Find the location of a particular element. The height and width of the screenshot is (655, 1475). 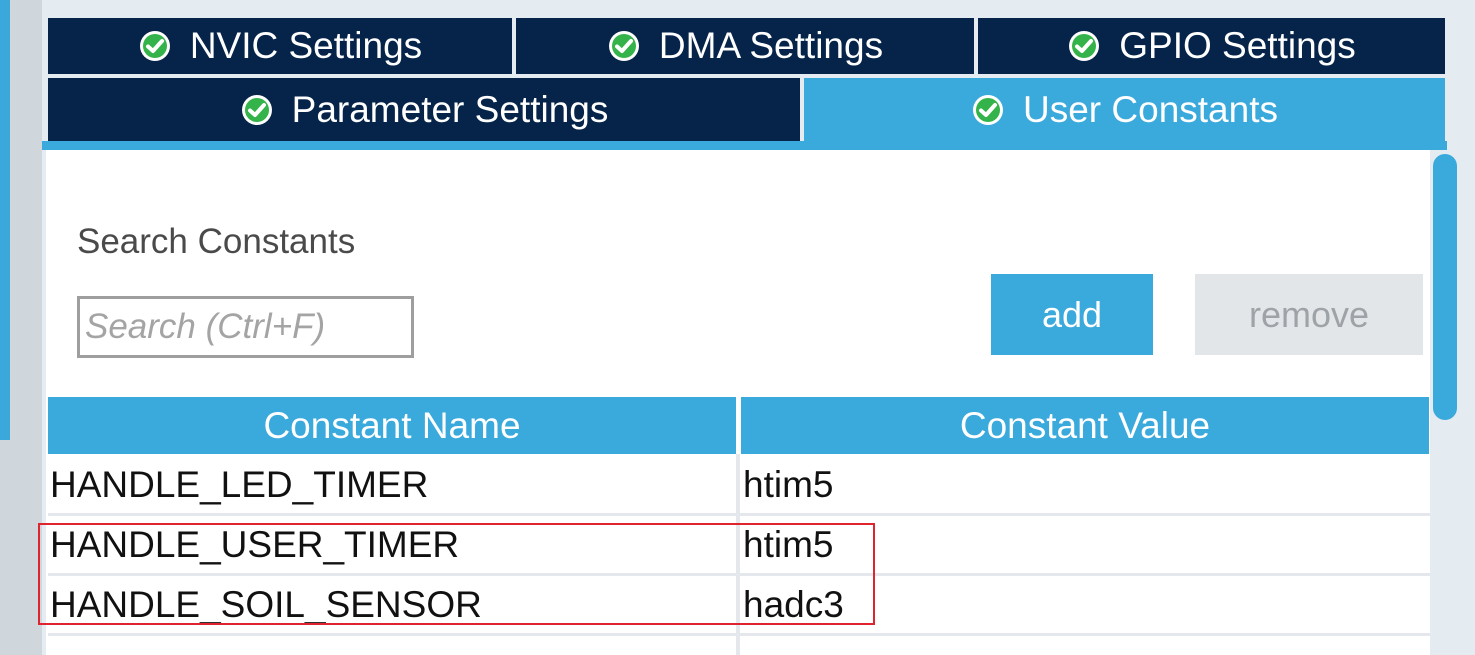

constant-name-cell: HANDLE_SOIL_SENSOR is located at coordinates (266, 605).